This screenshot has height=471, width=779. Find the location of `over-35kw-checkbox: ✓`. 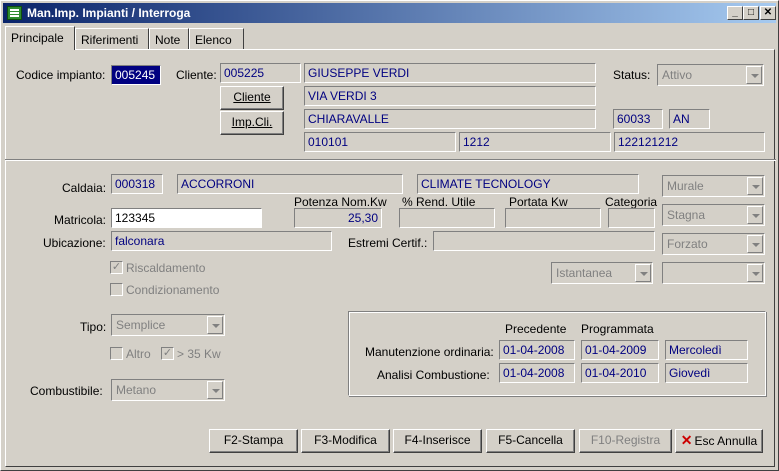

over-35kw-checkbox: ✓ is located at coordinates (167, 353).